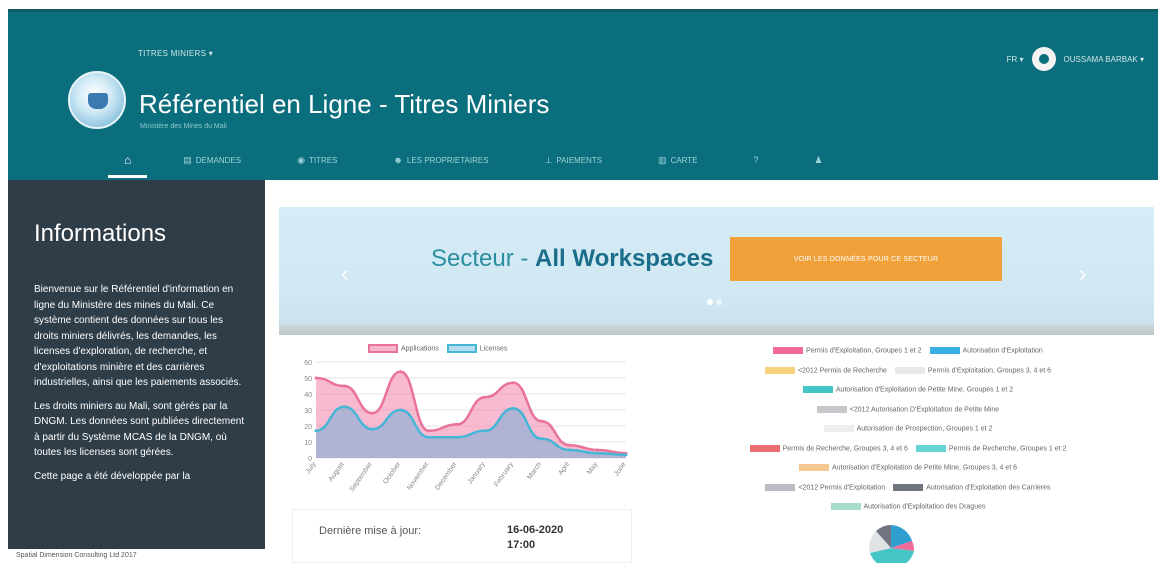 The height and width of the screenshot is (563, 1158). Describe the element at coordinates (218, 160) in the screenshot. I see `tab-label: DEMANDES` at that location.